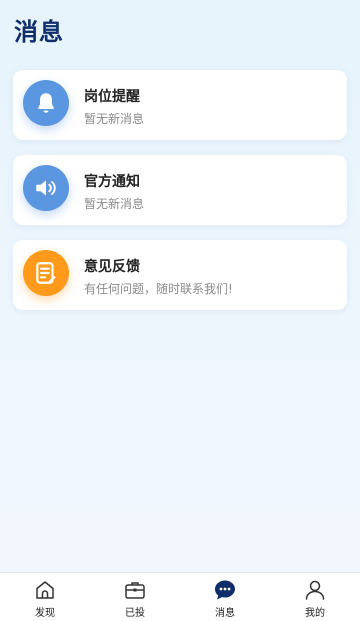  Describe the element at coordinates (39, 32) in the screenshot. I see `page-title: 消息` at that location.